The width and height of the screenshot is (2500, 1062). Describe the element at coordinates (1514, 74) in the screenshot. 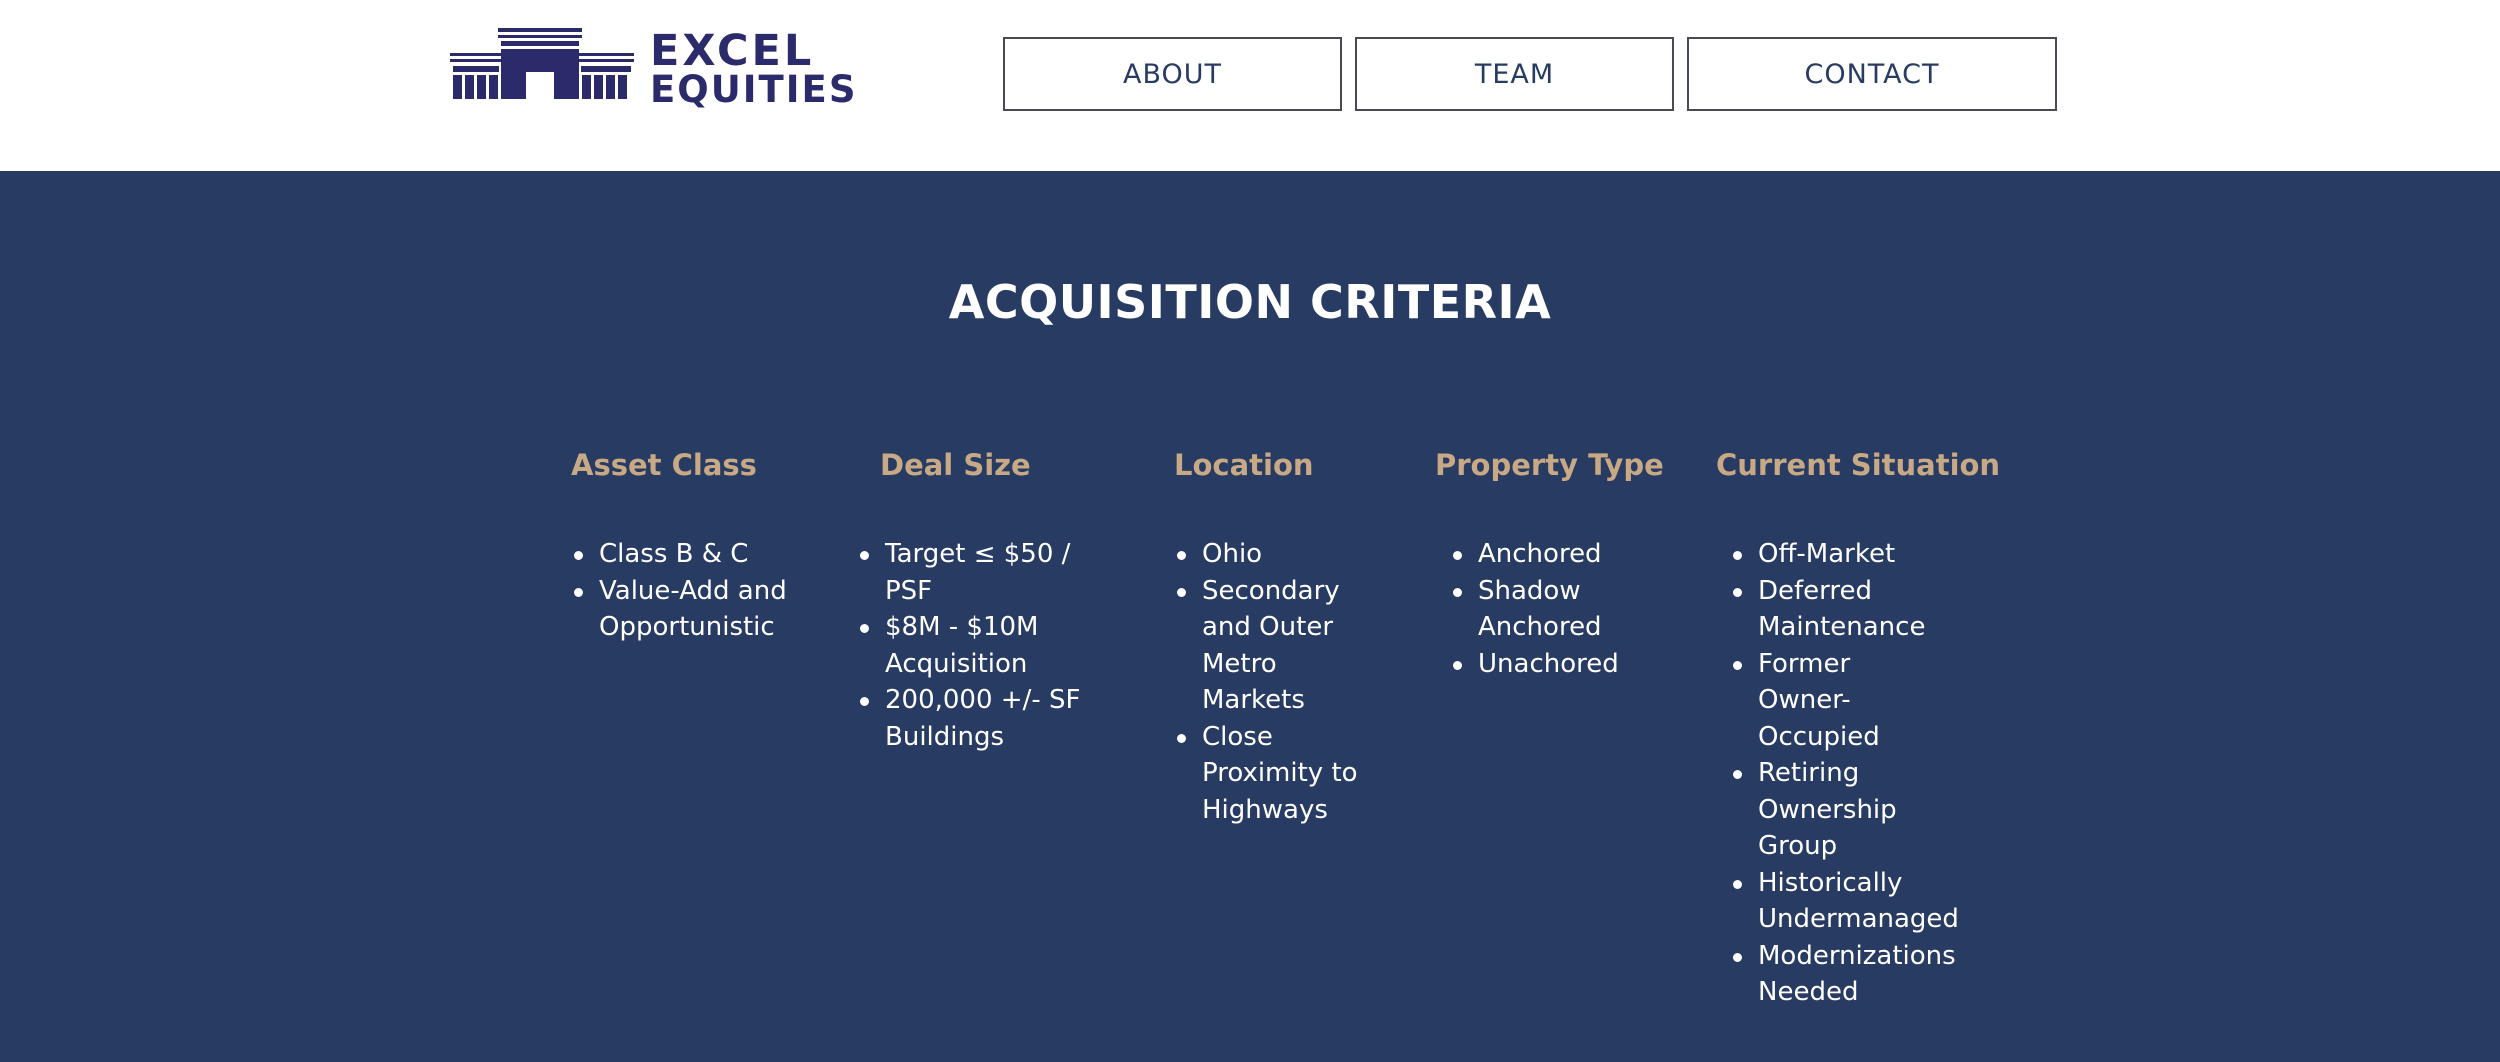

I see `nav-team-button: TEAM` at that location.